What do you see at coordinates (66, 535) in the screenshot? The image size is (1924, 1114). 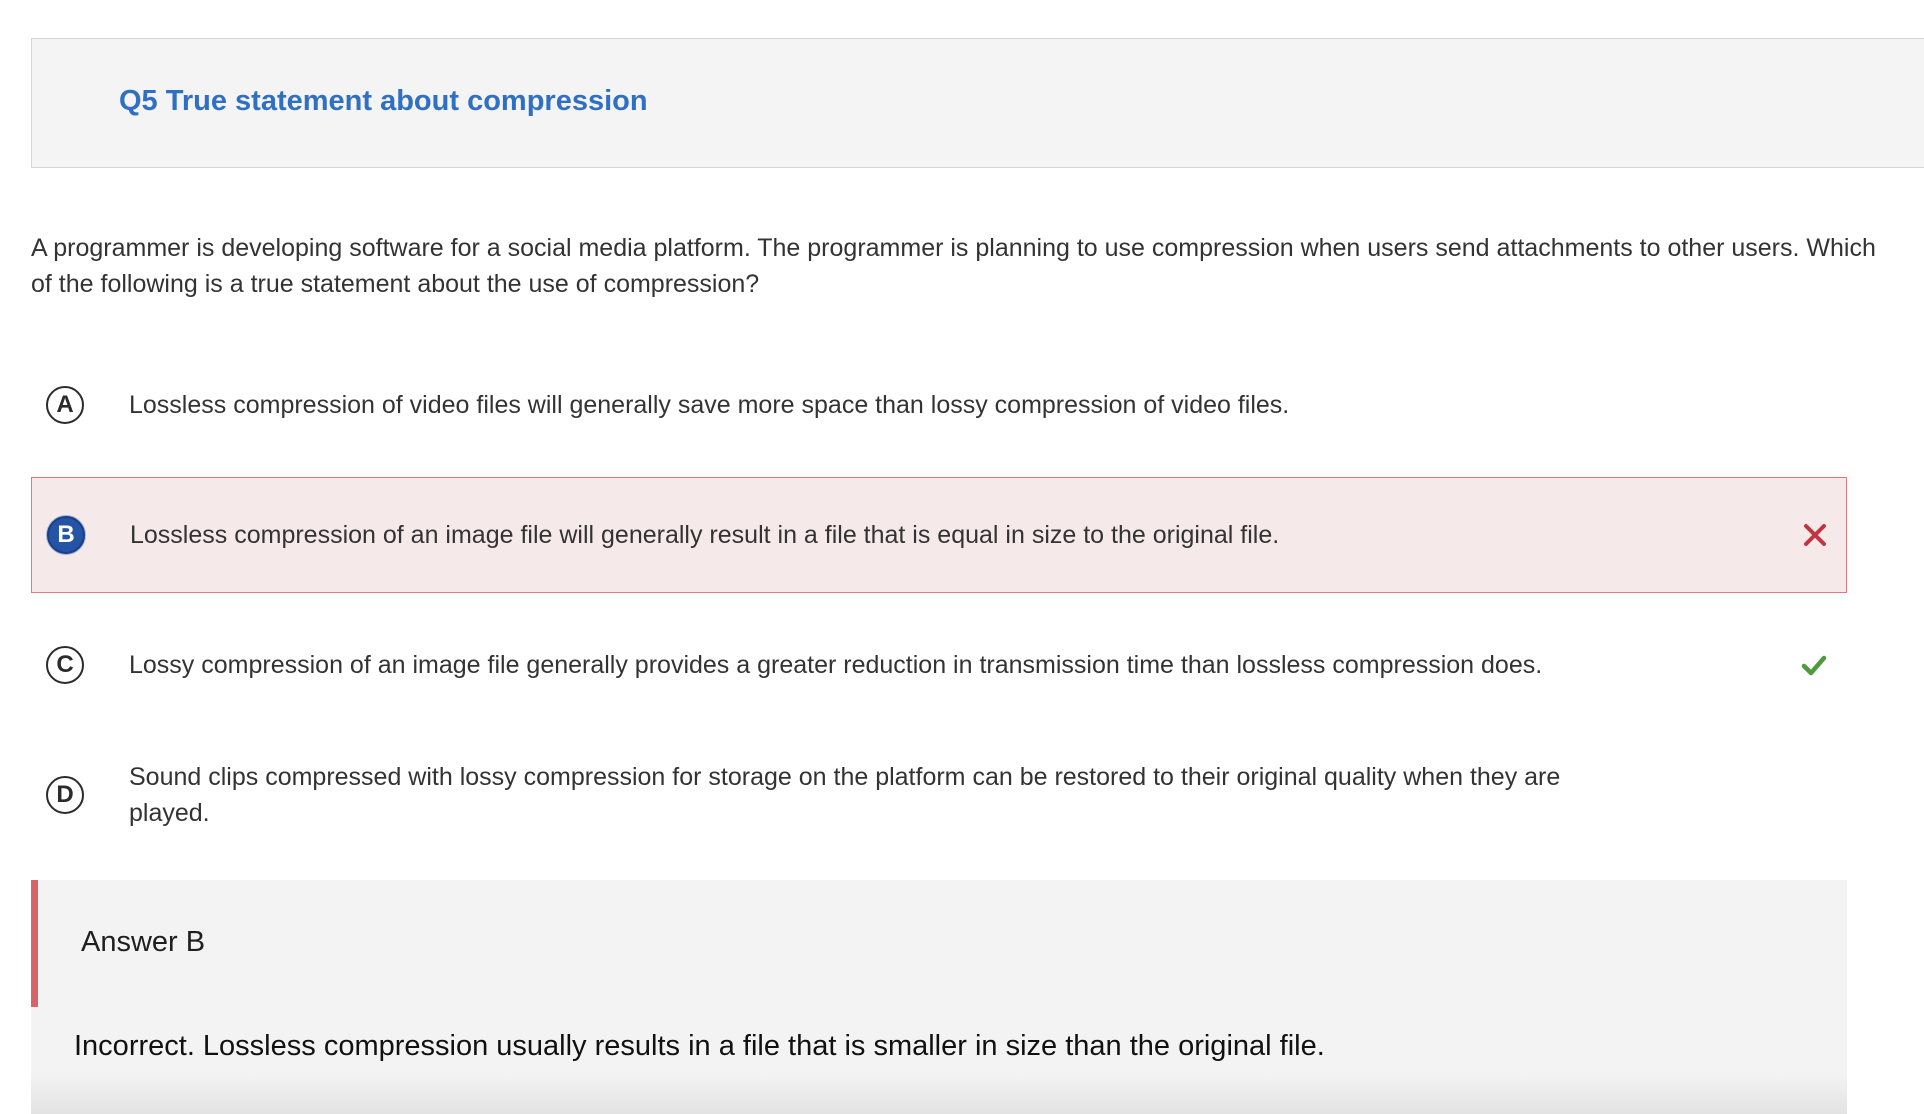 I see `option-letter-b: B` at bounding box center [66, 535].